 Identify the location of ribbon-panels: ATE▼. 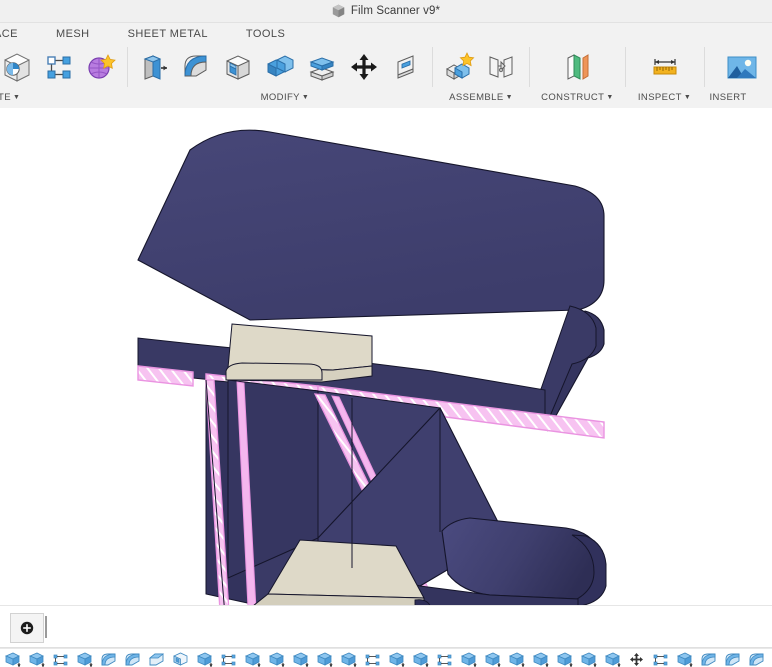
(386, 76).